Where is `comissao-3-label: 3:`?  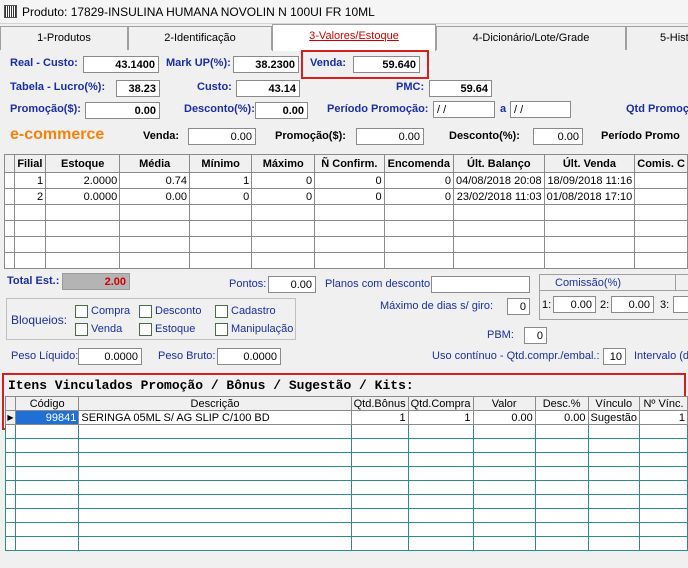
comissao-3-label: 3: is located at coordinates (665, 305).